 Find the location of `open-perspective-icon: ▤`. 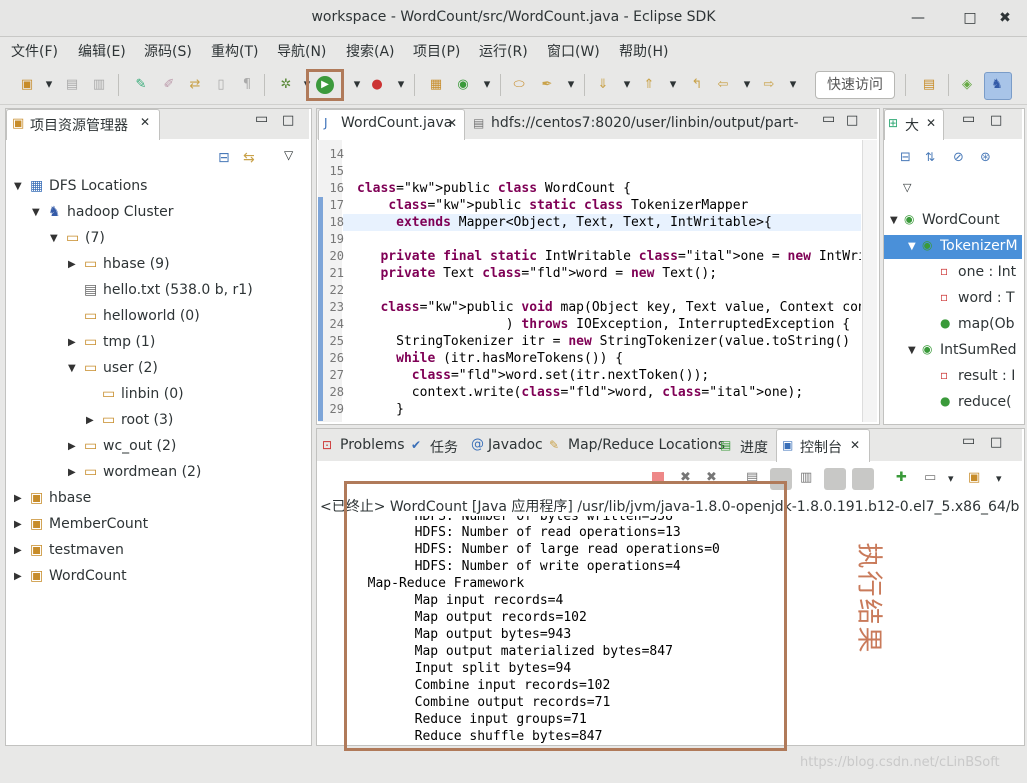

open-perspective-icon: ▤ is located at coordinates (929, 85).